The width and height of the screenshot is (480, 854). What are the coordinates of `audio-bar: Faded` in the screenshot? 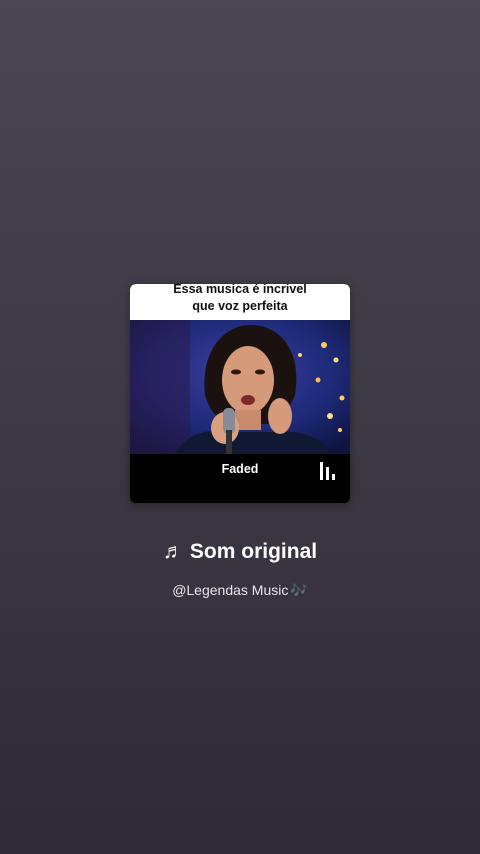 It's located at (240, 470).